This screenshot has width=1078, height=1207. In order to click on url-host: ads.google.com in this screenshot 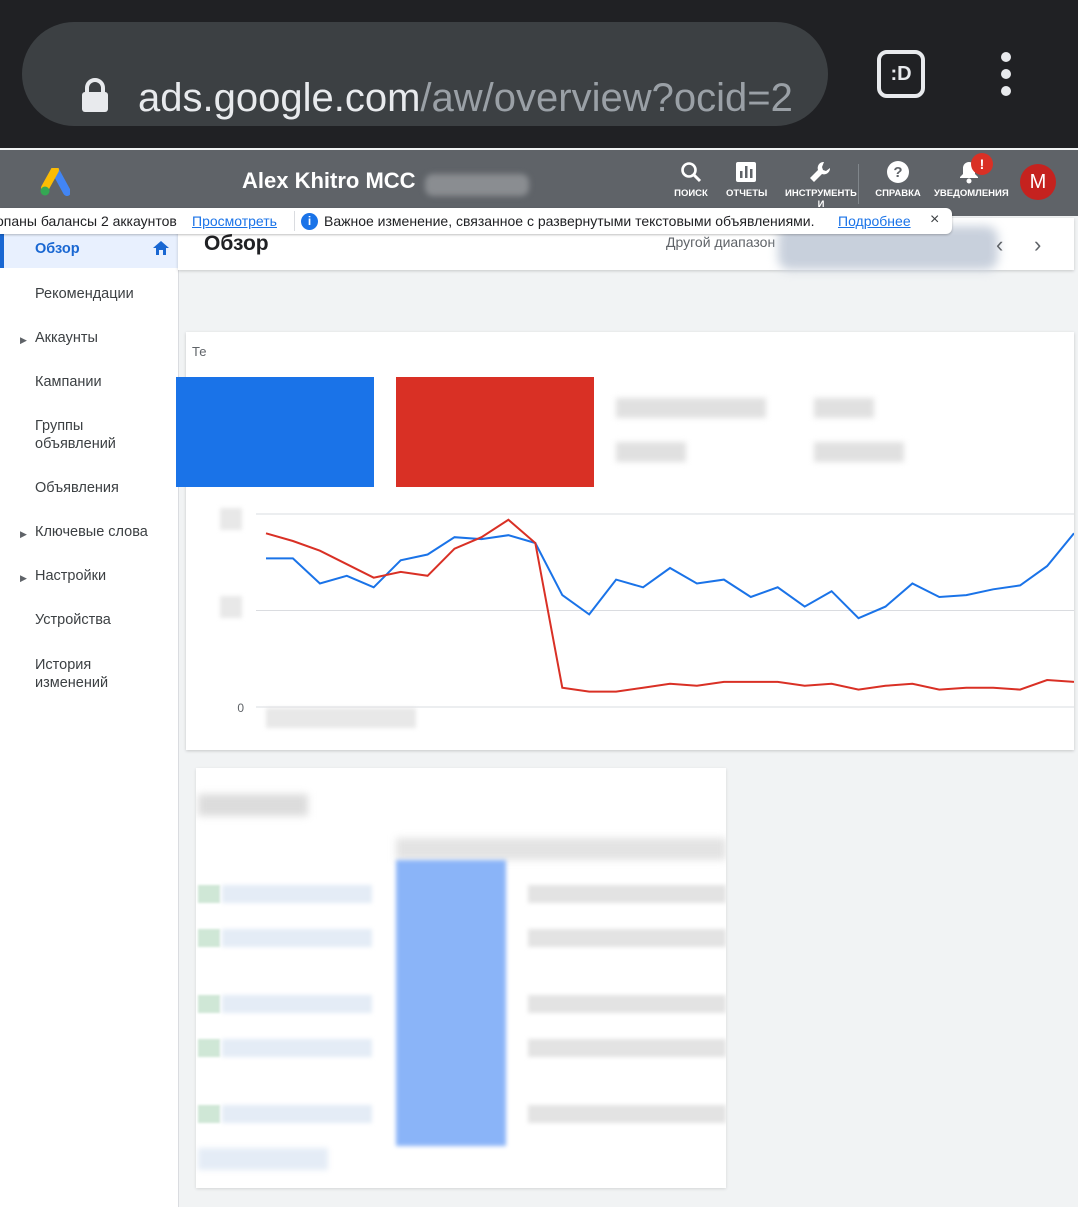, I will do `click(279, 98)`.